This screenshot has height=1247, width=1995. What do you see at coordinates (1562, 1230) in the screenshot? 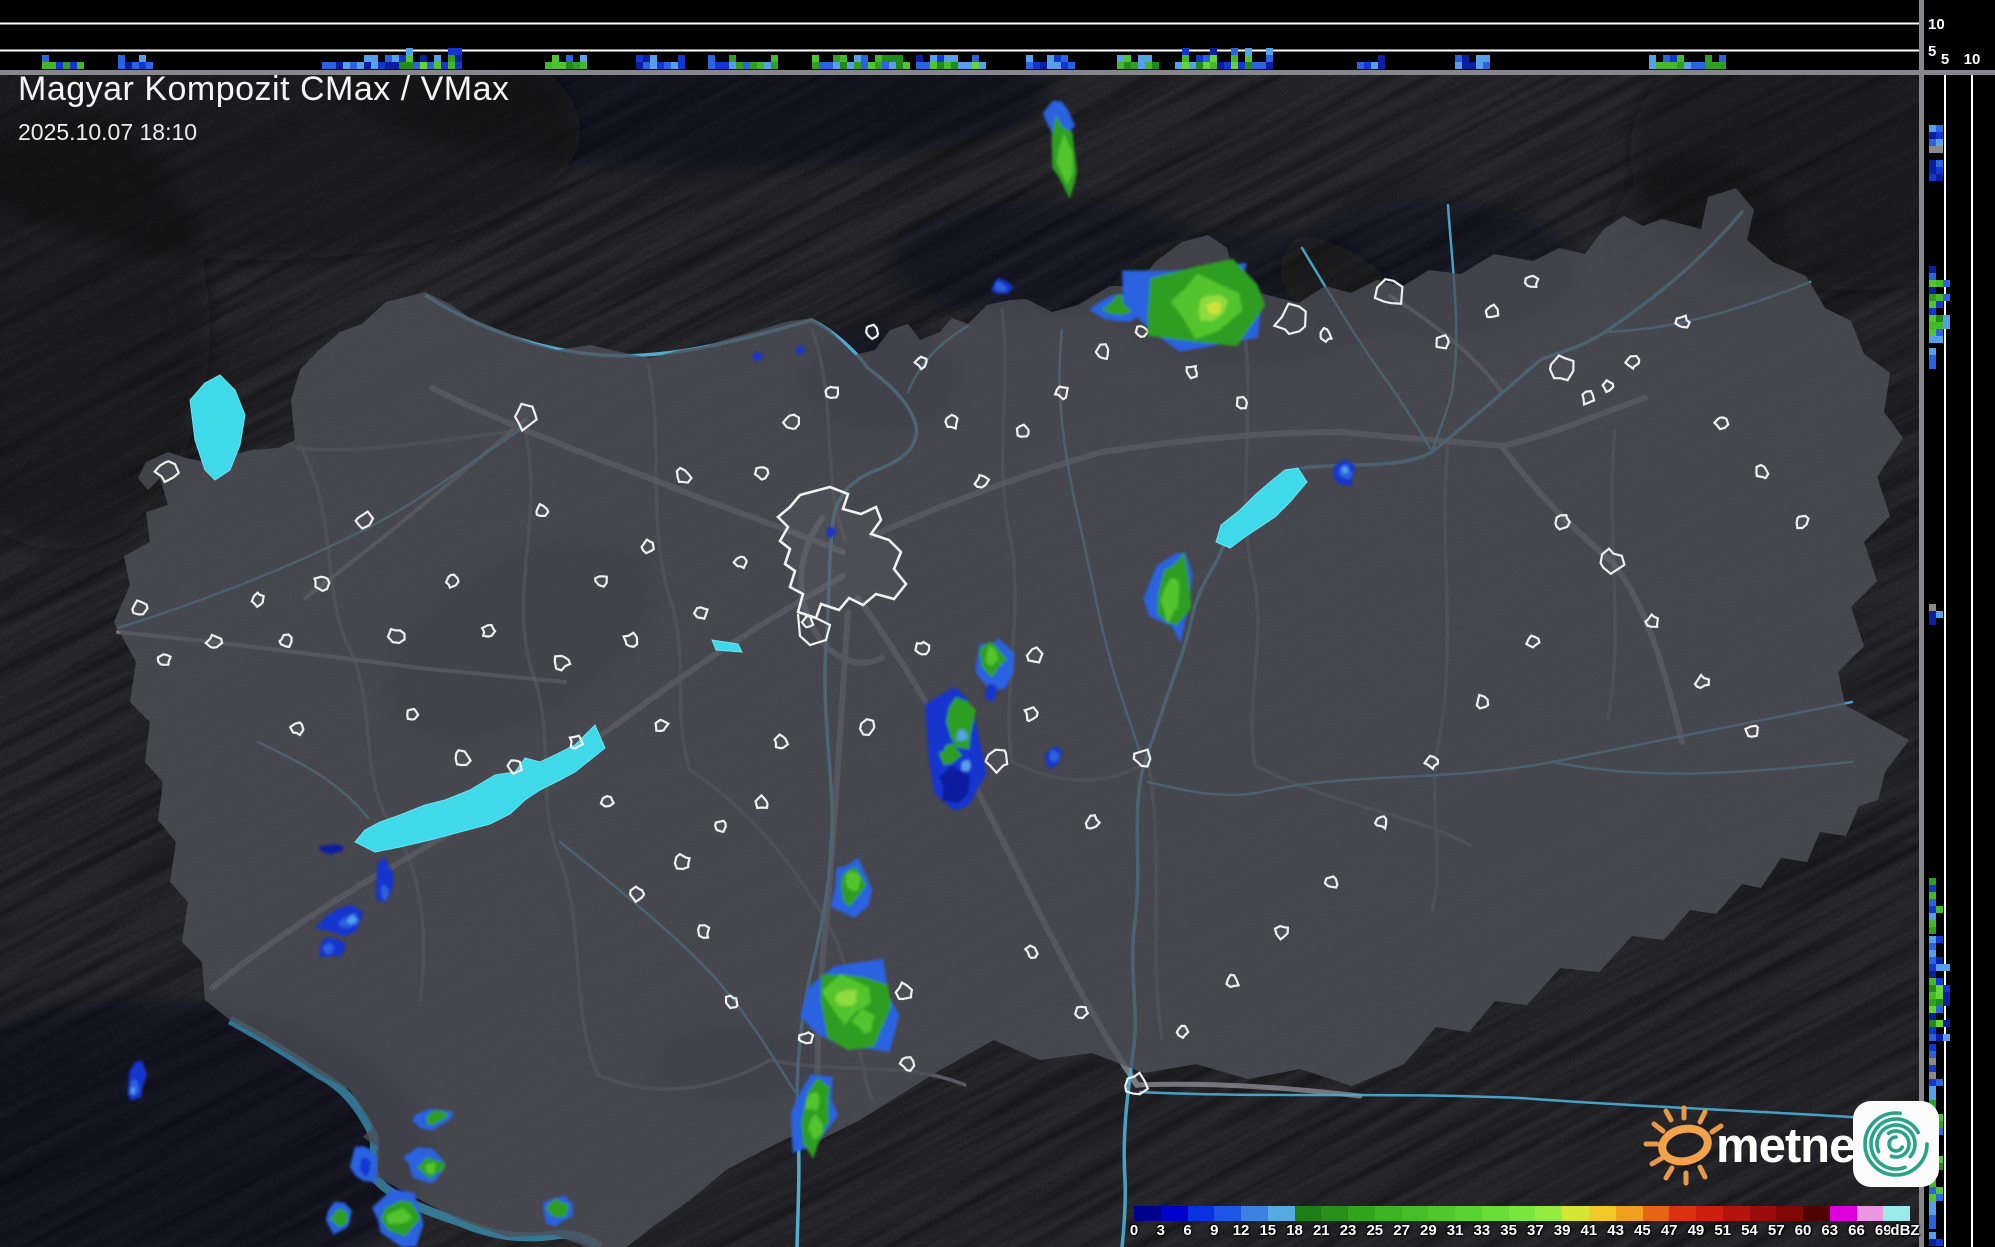
I see `legend-tick-label: 39` at bounding box center [1562, 1230].